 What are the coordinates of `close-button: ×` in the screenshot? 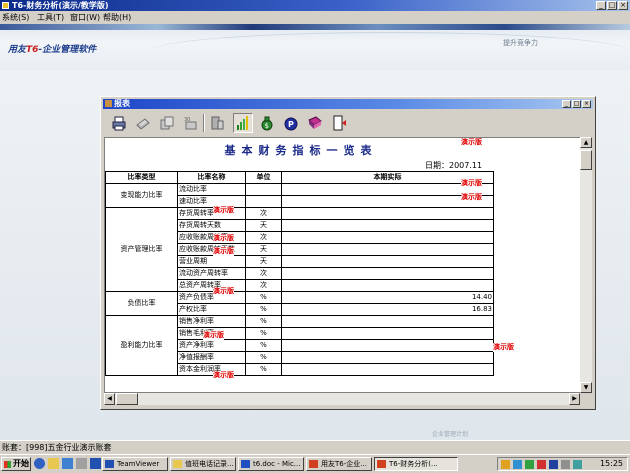 It's located at (623, 5).